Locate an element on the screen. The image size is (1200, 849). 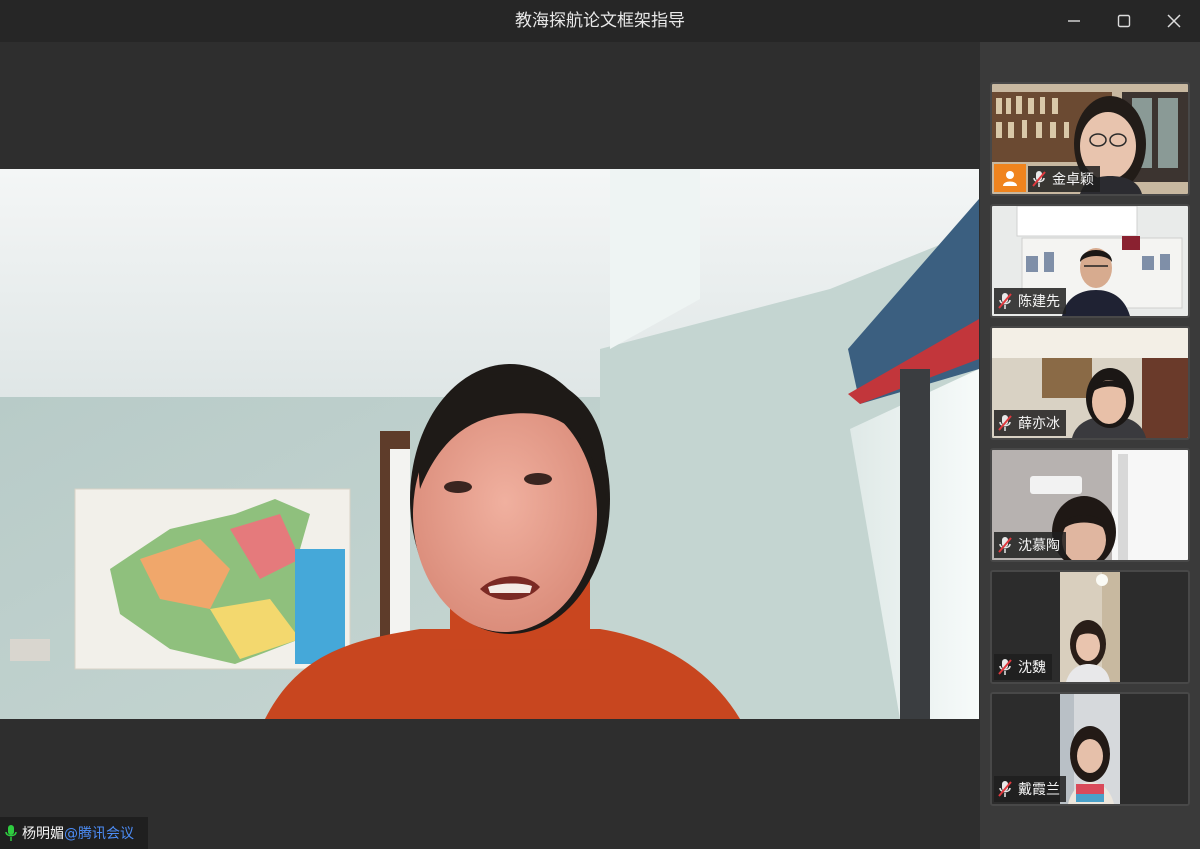
participant-tile: 薛亦冰 is located at coordinates (1090, 383).